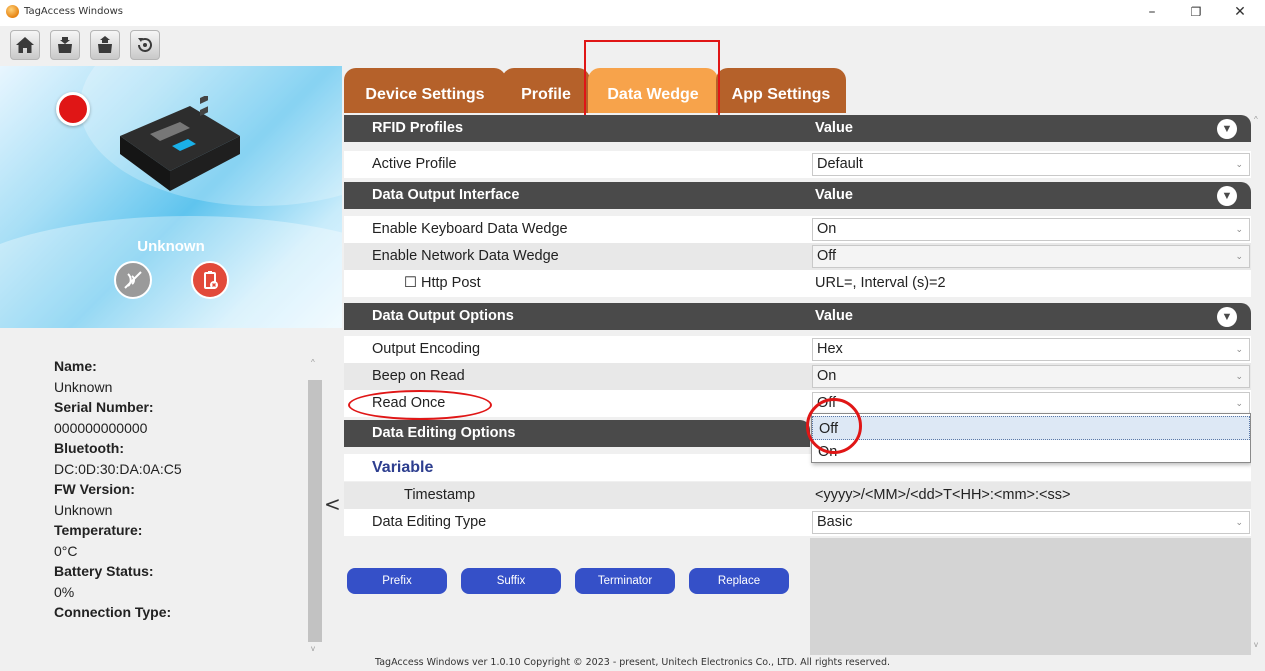 This screenshot has width=1265, height=671. I want to click on title-bar: TagAccess Windows – ❐ ✕, so click(632, 13).